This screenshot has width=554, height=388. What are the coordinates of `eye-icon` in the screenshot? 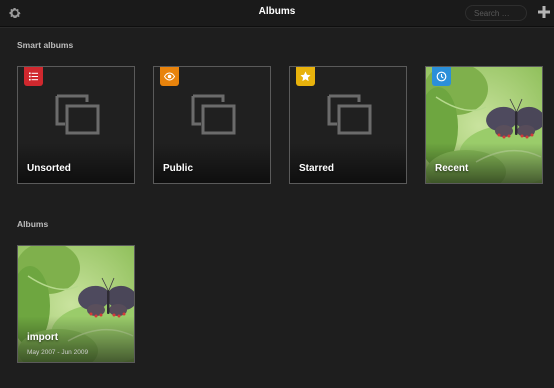 It's located at (169, 76).